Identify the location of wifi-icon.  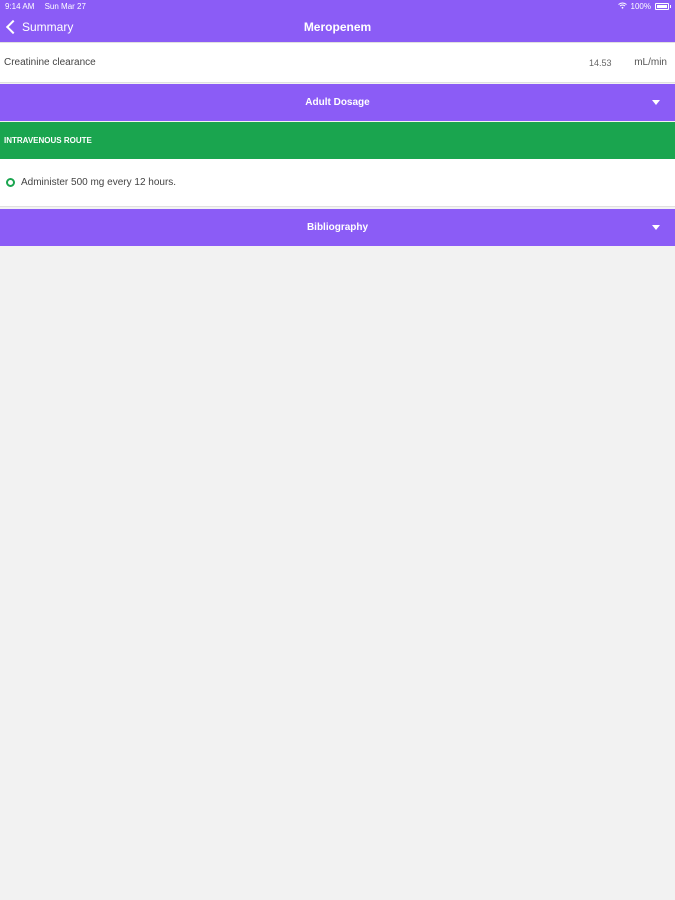
(622, 6).